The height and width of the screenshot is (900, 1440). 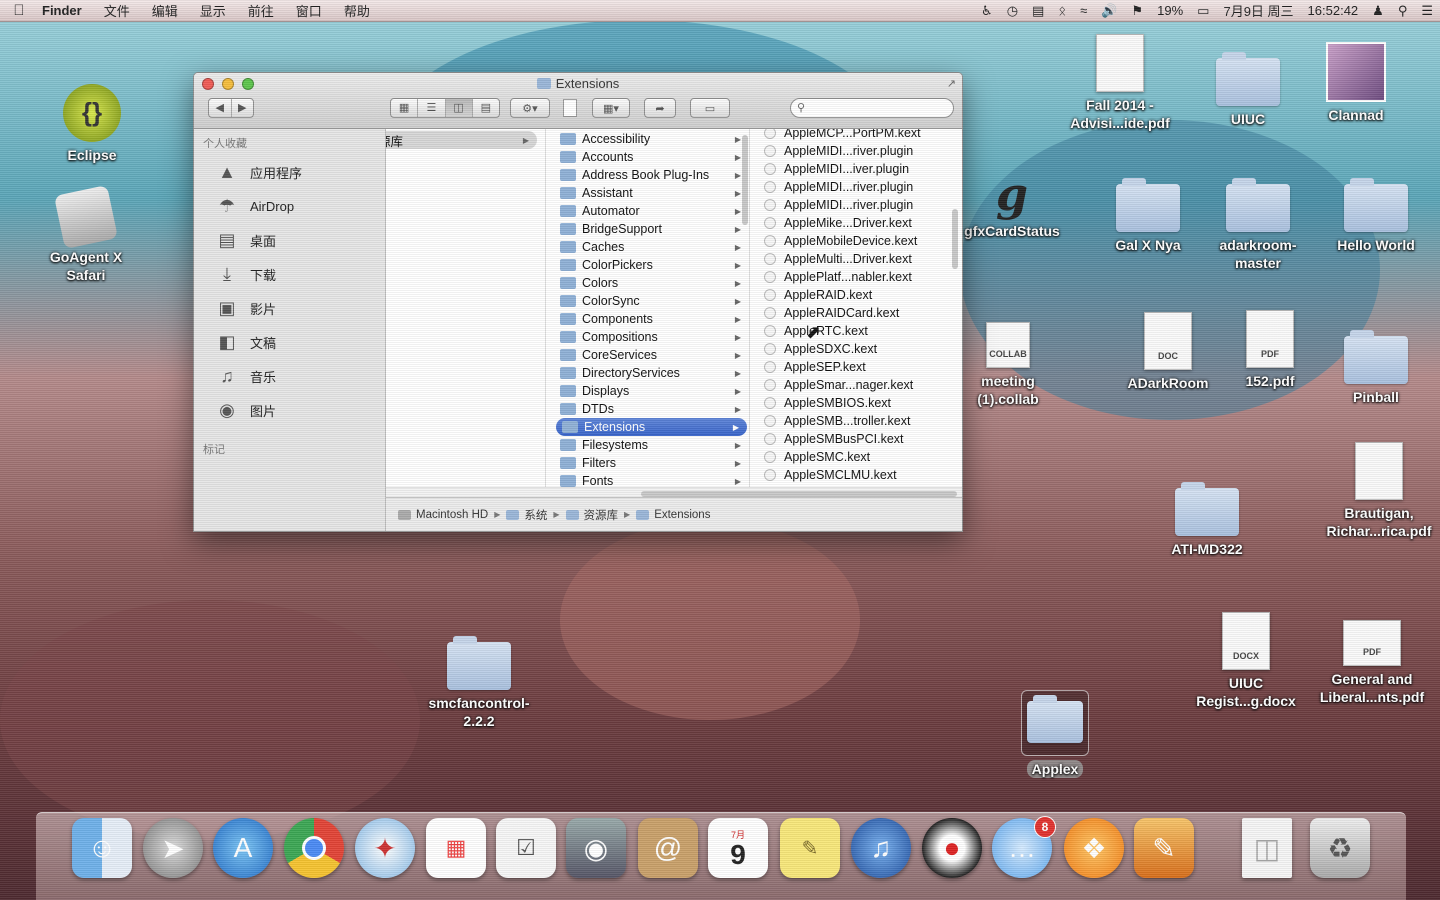 What do you see at coordinates (660, 108) in the screenshot?
I see `share-button: ➦` at bounding box center [660, 108].